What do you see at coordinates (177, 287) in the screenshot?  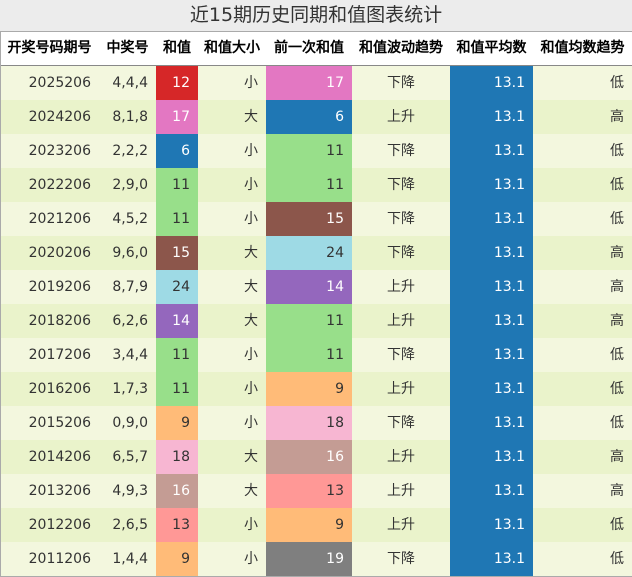 I see `cell-sum: 24` at bounding box center [177, 287].